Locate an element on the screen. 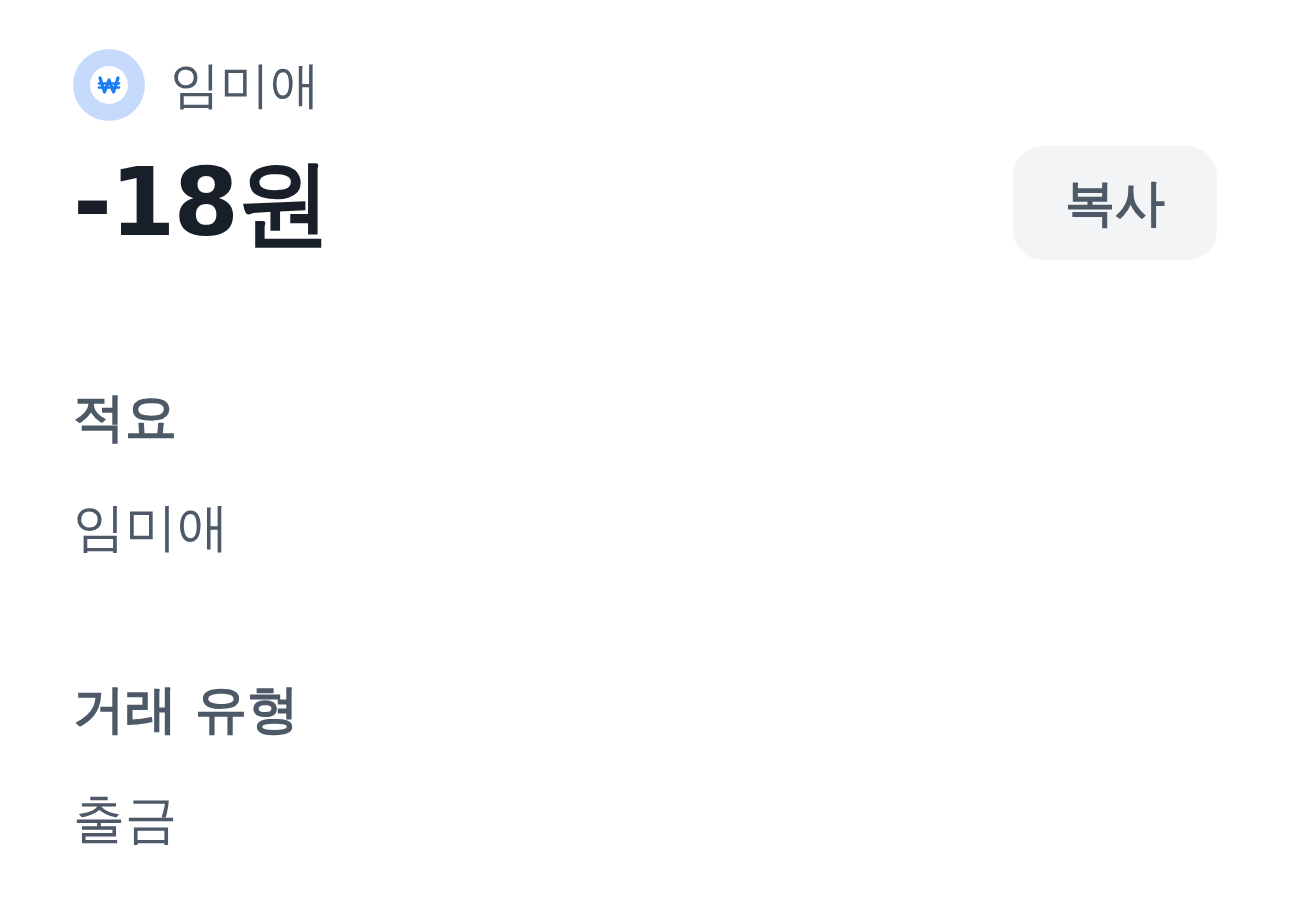 The width and height of the screenshot is (1290, 910). field-label: 거래 유형 is located at coordinates (186, 709).